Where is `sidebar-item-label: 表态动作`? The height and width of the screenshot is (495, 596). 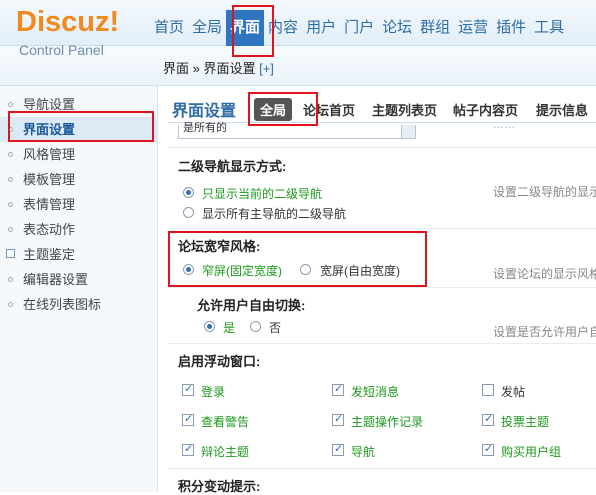 sidebar-item-label: 表态动作 is located at coordinates (49, 229).